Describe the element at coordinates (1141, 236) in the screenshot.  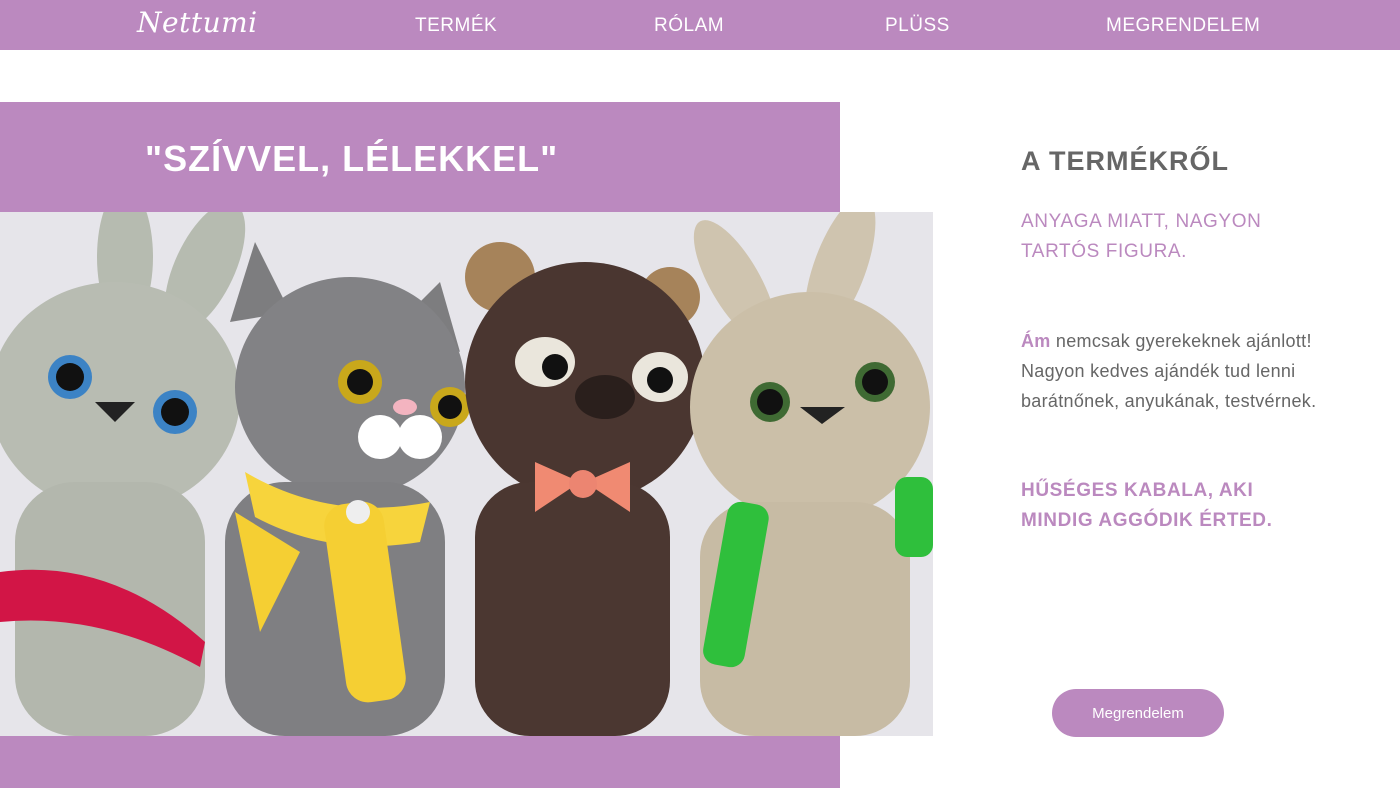
I see `subtitle: ANYAGA MIATT, NAGYON TARTÓS FIGURA.` at that location.